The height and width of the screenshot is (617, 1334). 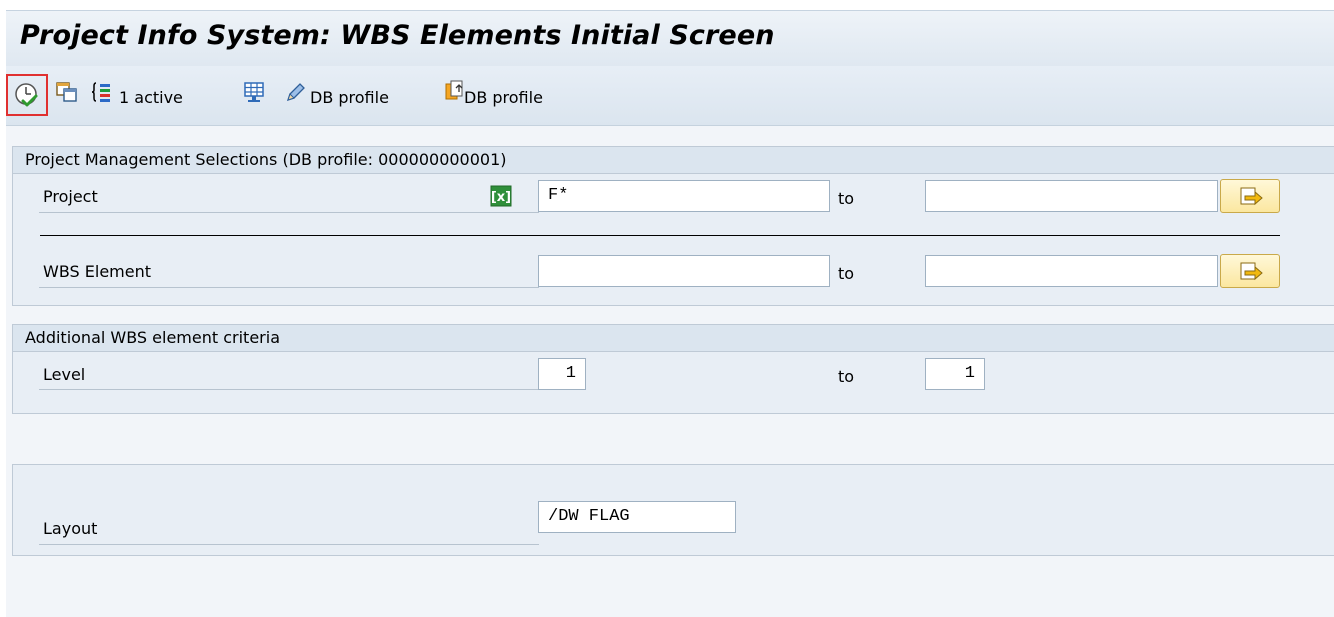 What do you see at coordinates (955, 374) in the screenshot?
I see `level-to-input: 1` at bounding box center [955, 374].